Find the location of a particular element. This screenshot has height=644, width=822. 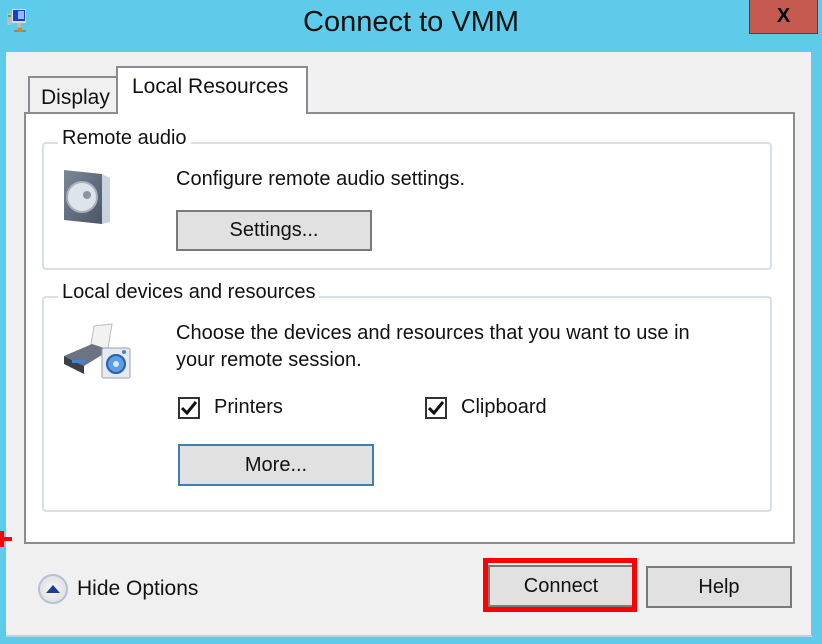

hide-options-toggle: Hide Options is located at coordinates (118, 589).